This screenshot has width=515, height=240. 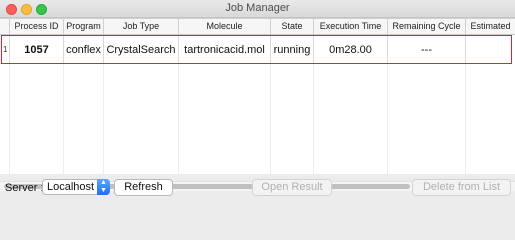 What do you see at coordinates (427, 26) in the screenshot?
I see `column-header-remaining-cycle: Remaining Cycle` at bounding box center [427, 26].